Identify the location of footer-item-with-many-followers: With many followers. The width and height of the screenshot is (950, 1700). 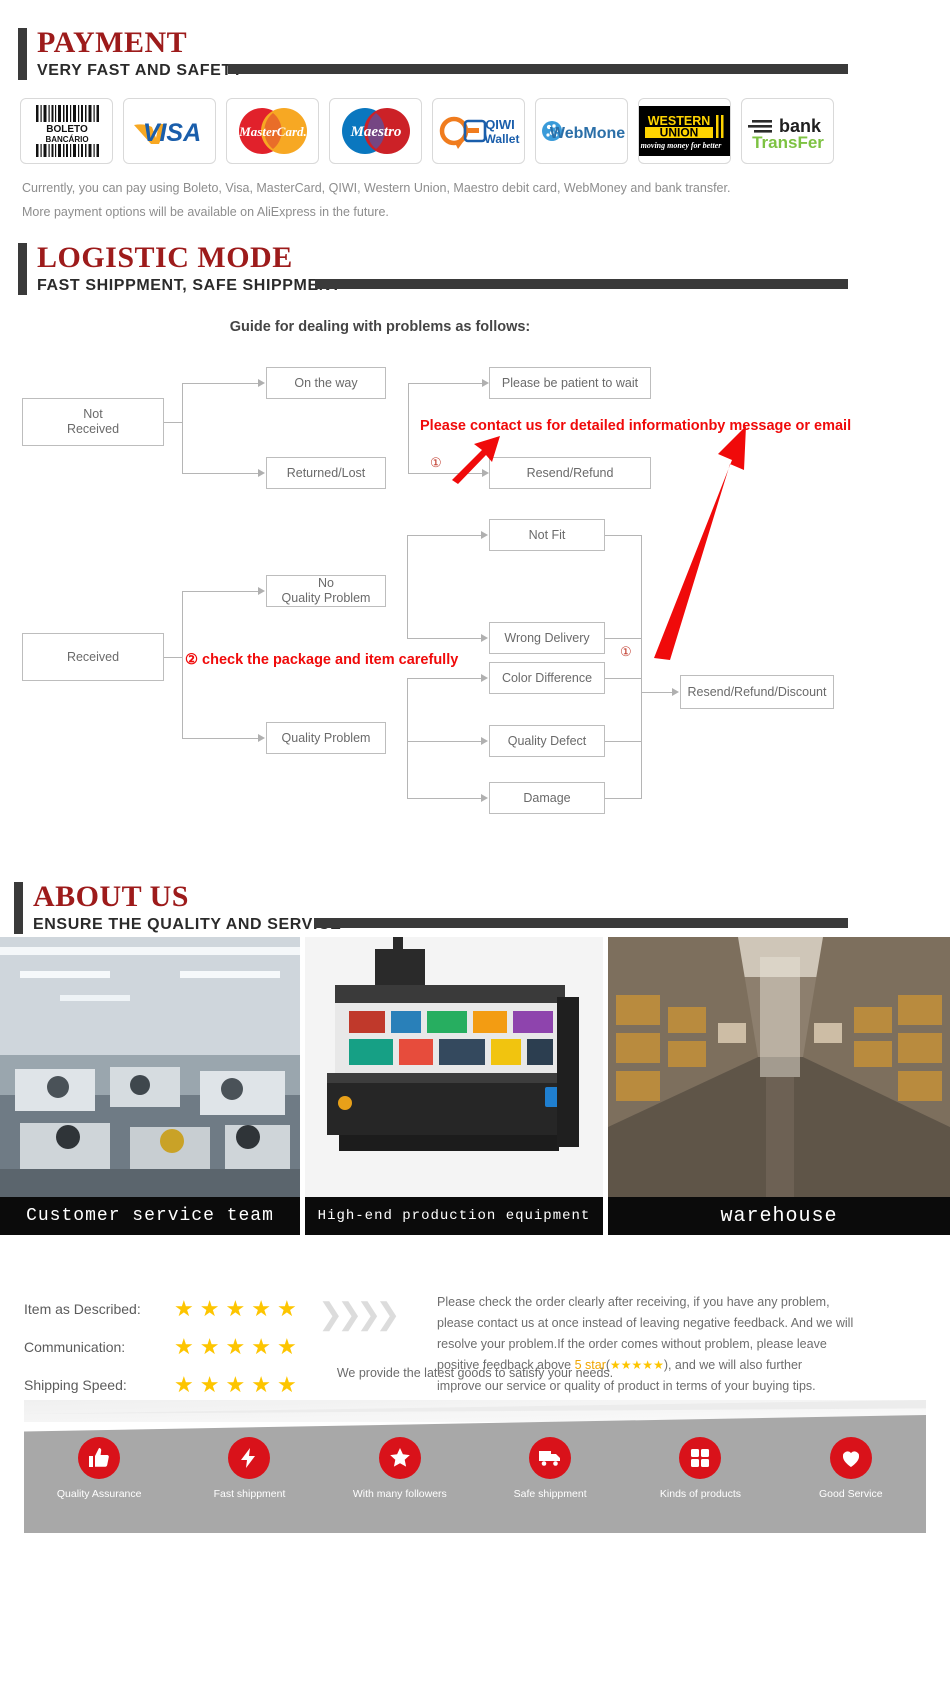
(400, 1468).